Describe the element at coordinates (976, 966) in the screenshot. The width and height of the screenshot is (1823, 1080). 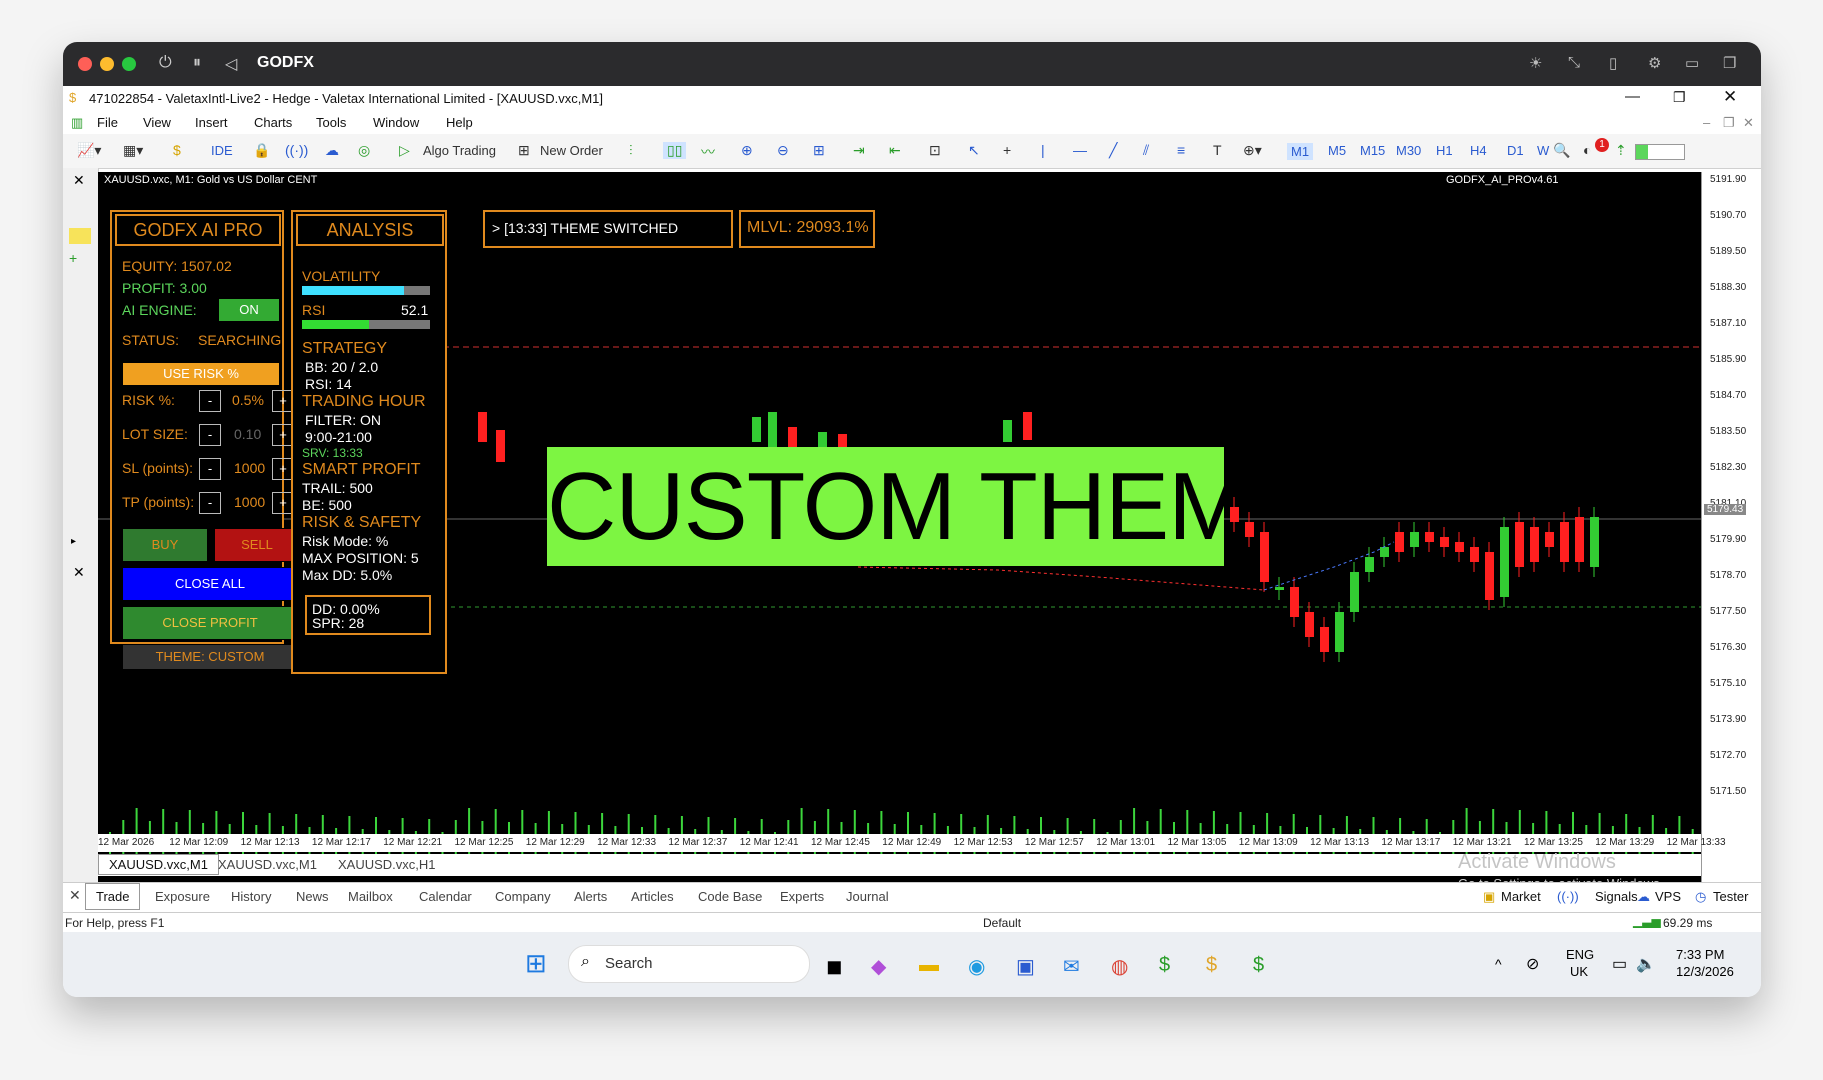
I see `edge-icon: ◉` at that location.